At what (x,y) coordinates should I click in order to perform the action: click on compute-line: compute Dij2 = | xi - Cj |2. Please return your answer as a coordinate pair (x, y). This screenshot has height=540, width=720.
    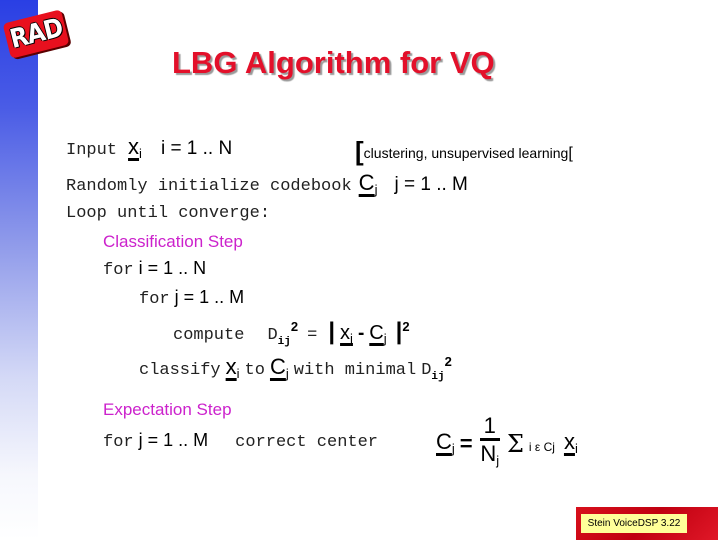
    Looking at the image, I should click on (291, 333).